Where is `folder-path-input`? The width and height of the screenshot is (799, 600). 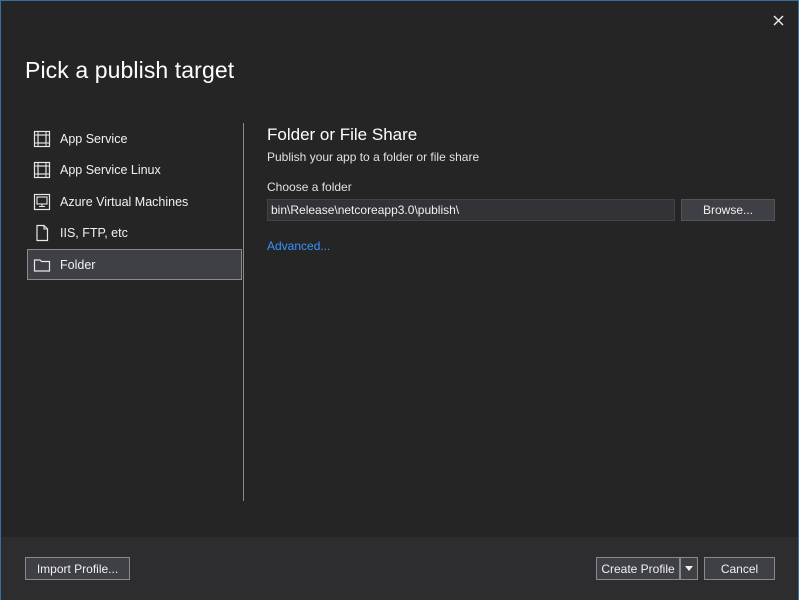
folder-path-input is located at coordinates (471, 210).